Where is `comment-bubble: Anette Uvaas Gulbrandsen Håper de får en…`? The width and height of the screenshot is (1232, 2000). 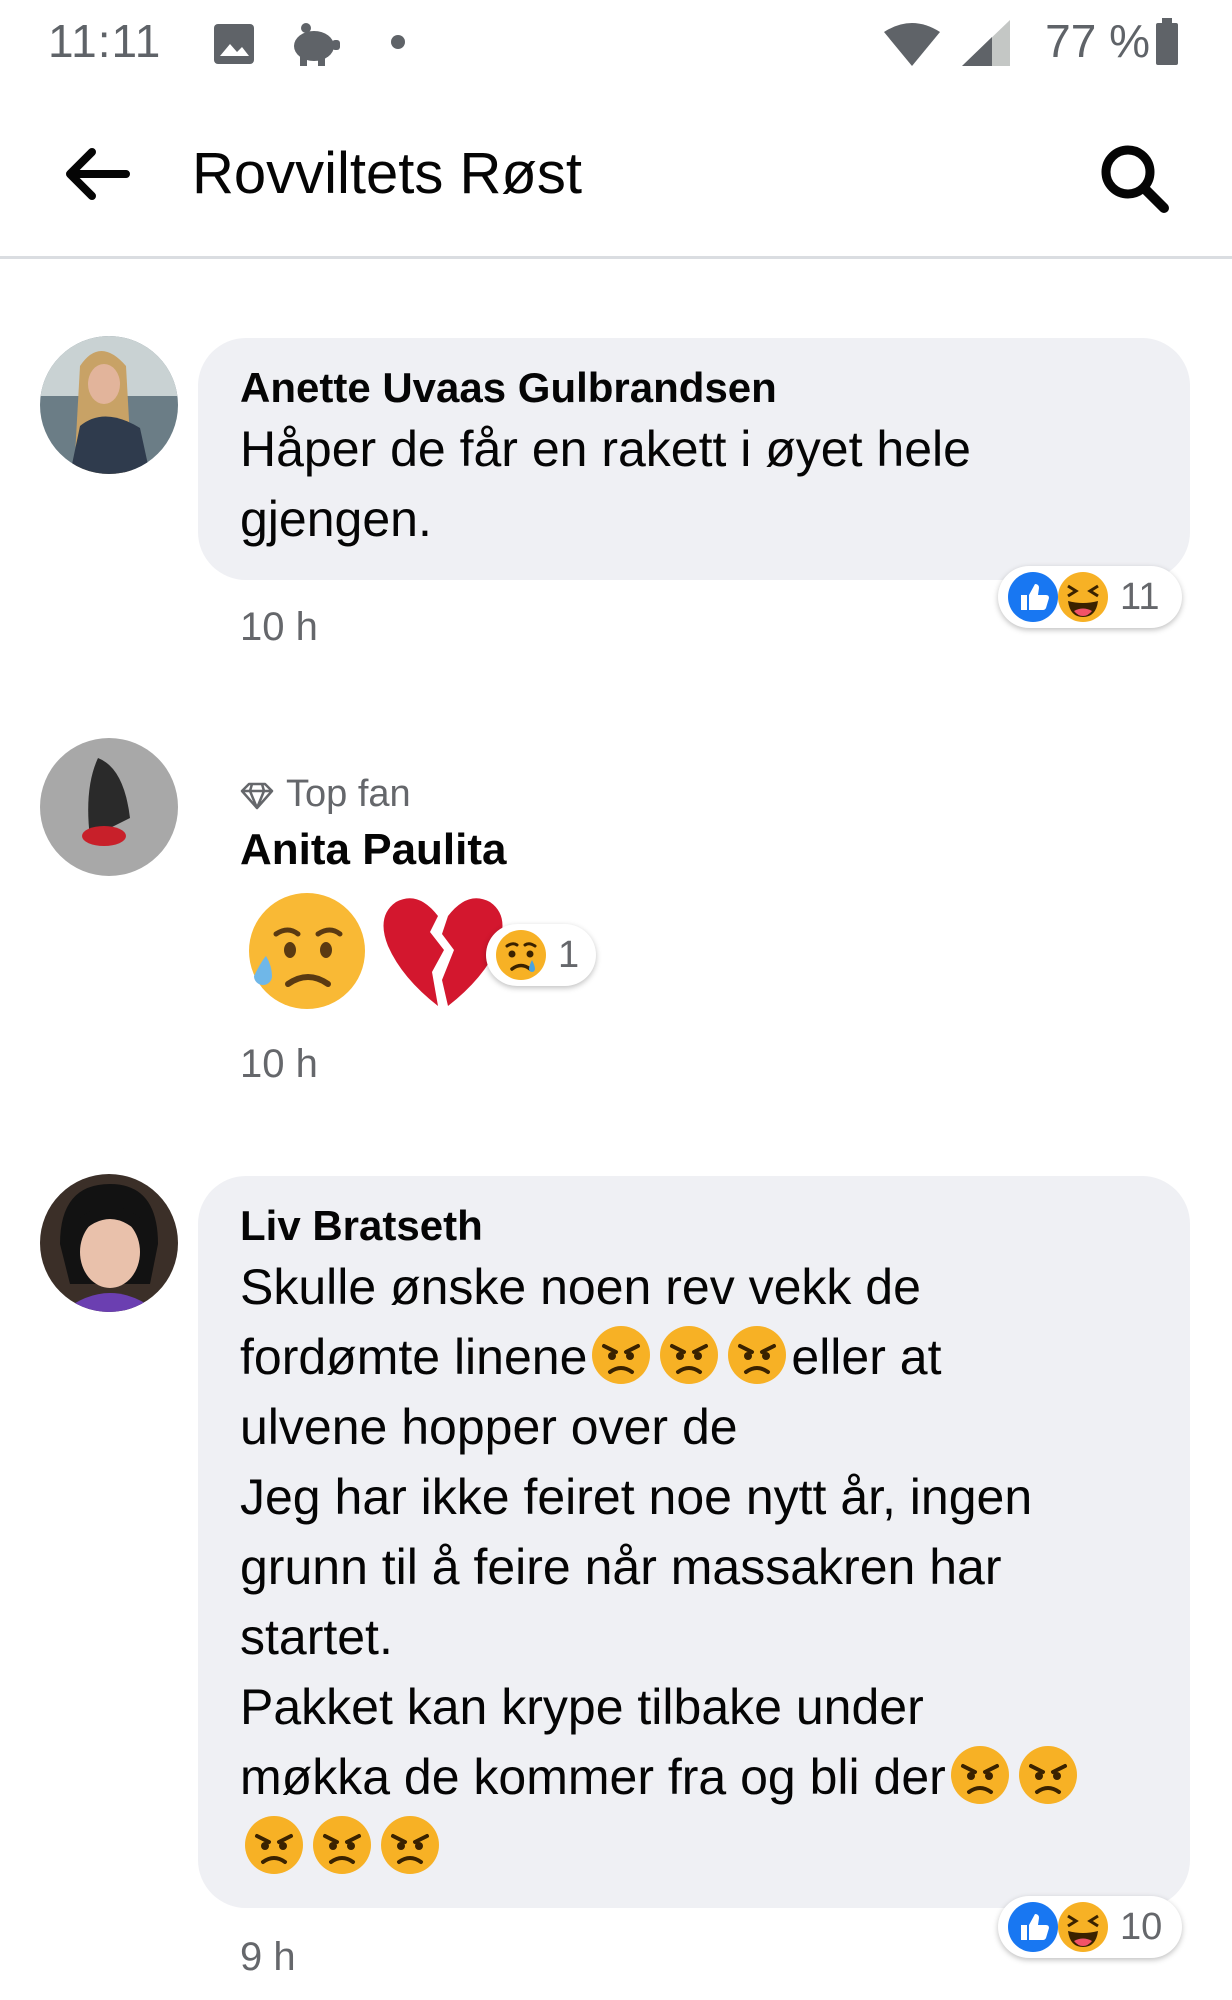 comment-bubble: Anette Uvaas Gulbrandsen Håper de får en… is located at coordinates (694, 459).